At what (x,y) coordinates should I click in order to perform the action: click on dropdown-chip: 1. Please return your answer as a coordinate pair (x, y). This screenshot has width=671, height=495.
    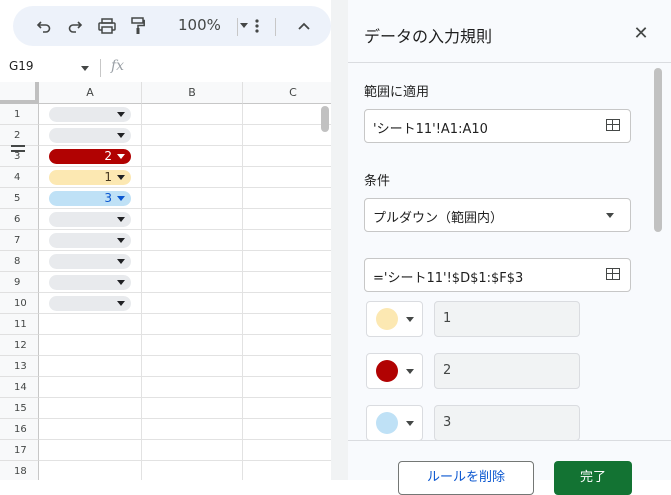
    Looking at the image, I should click on (90, 177).